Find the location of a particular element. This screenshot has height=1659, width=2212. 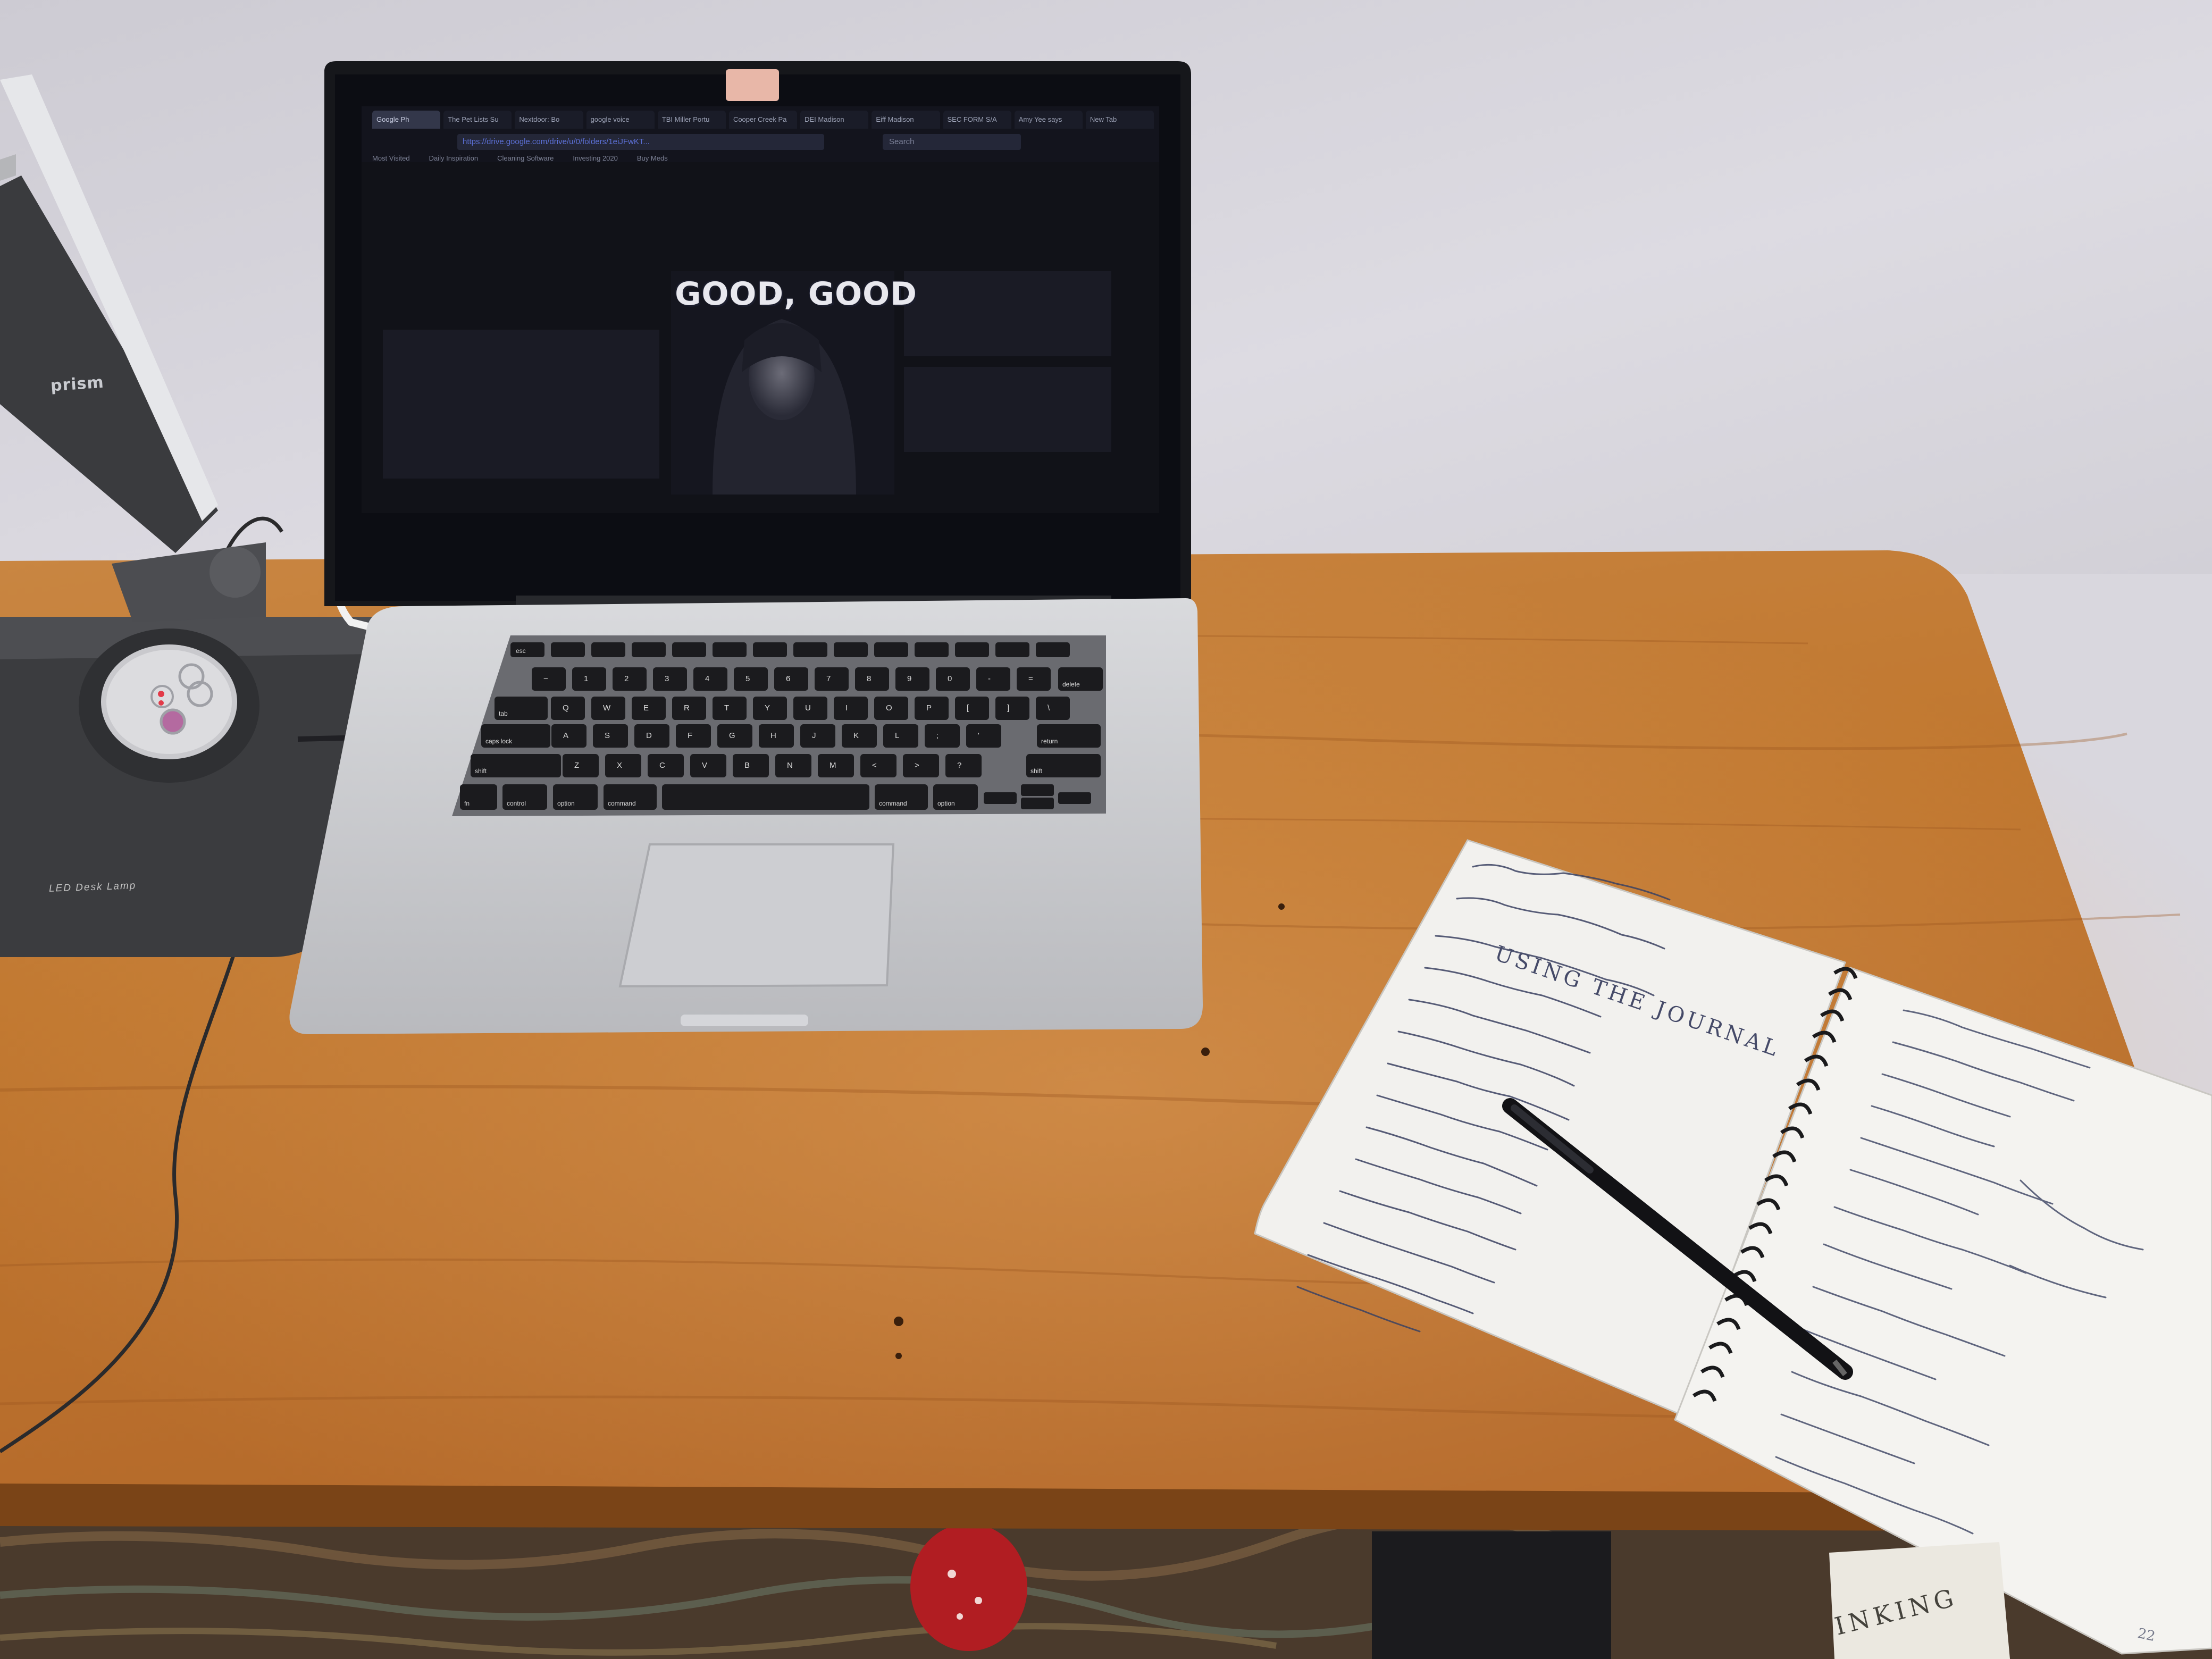

journal-page-number: 22 is located at coordinates (2146, 1635).